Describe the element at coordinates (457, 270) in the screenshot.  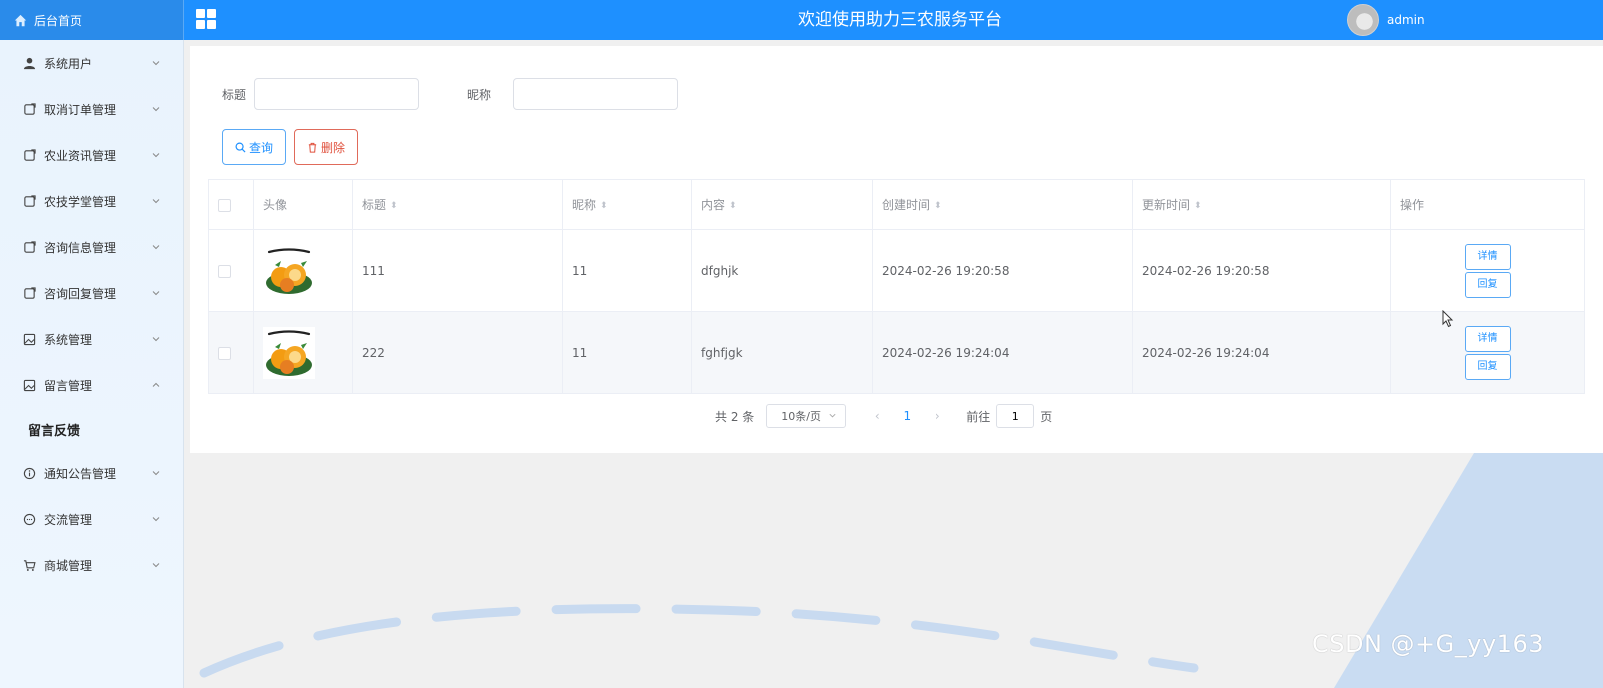
I see `title-cell: 111` at that location.